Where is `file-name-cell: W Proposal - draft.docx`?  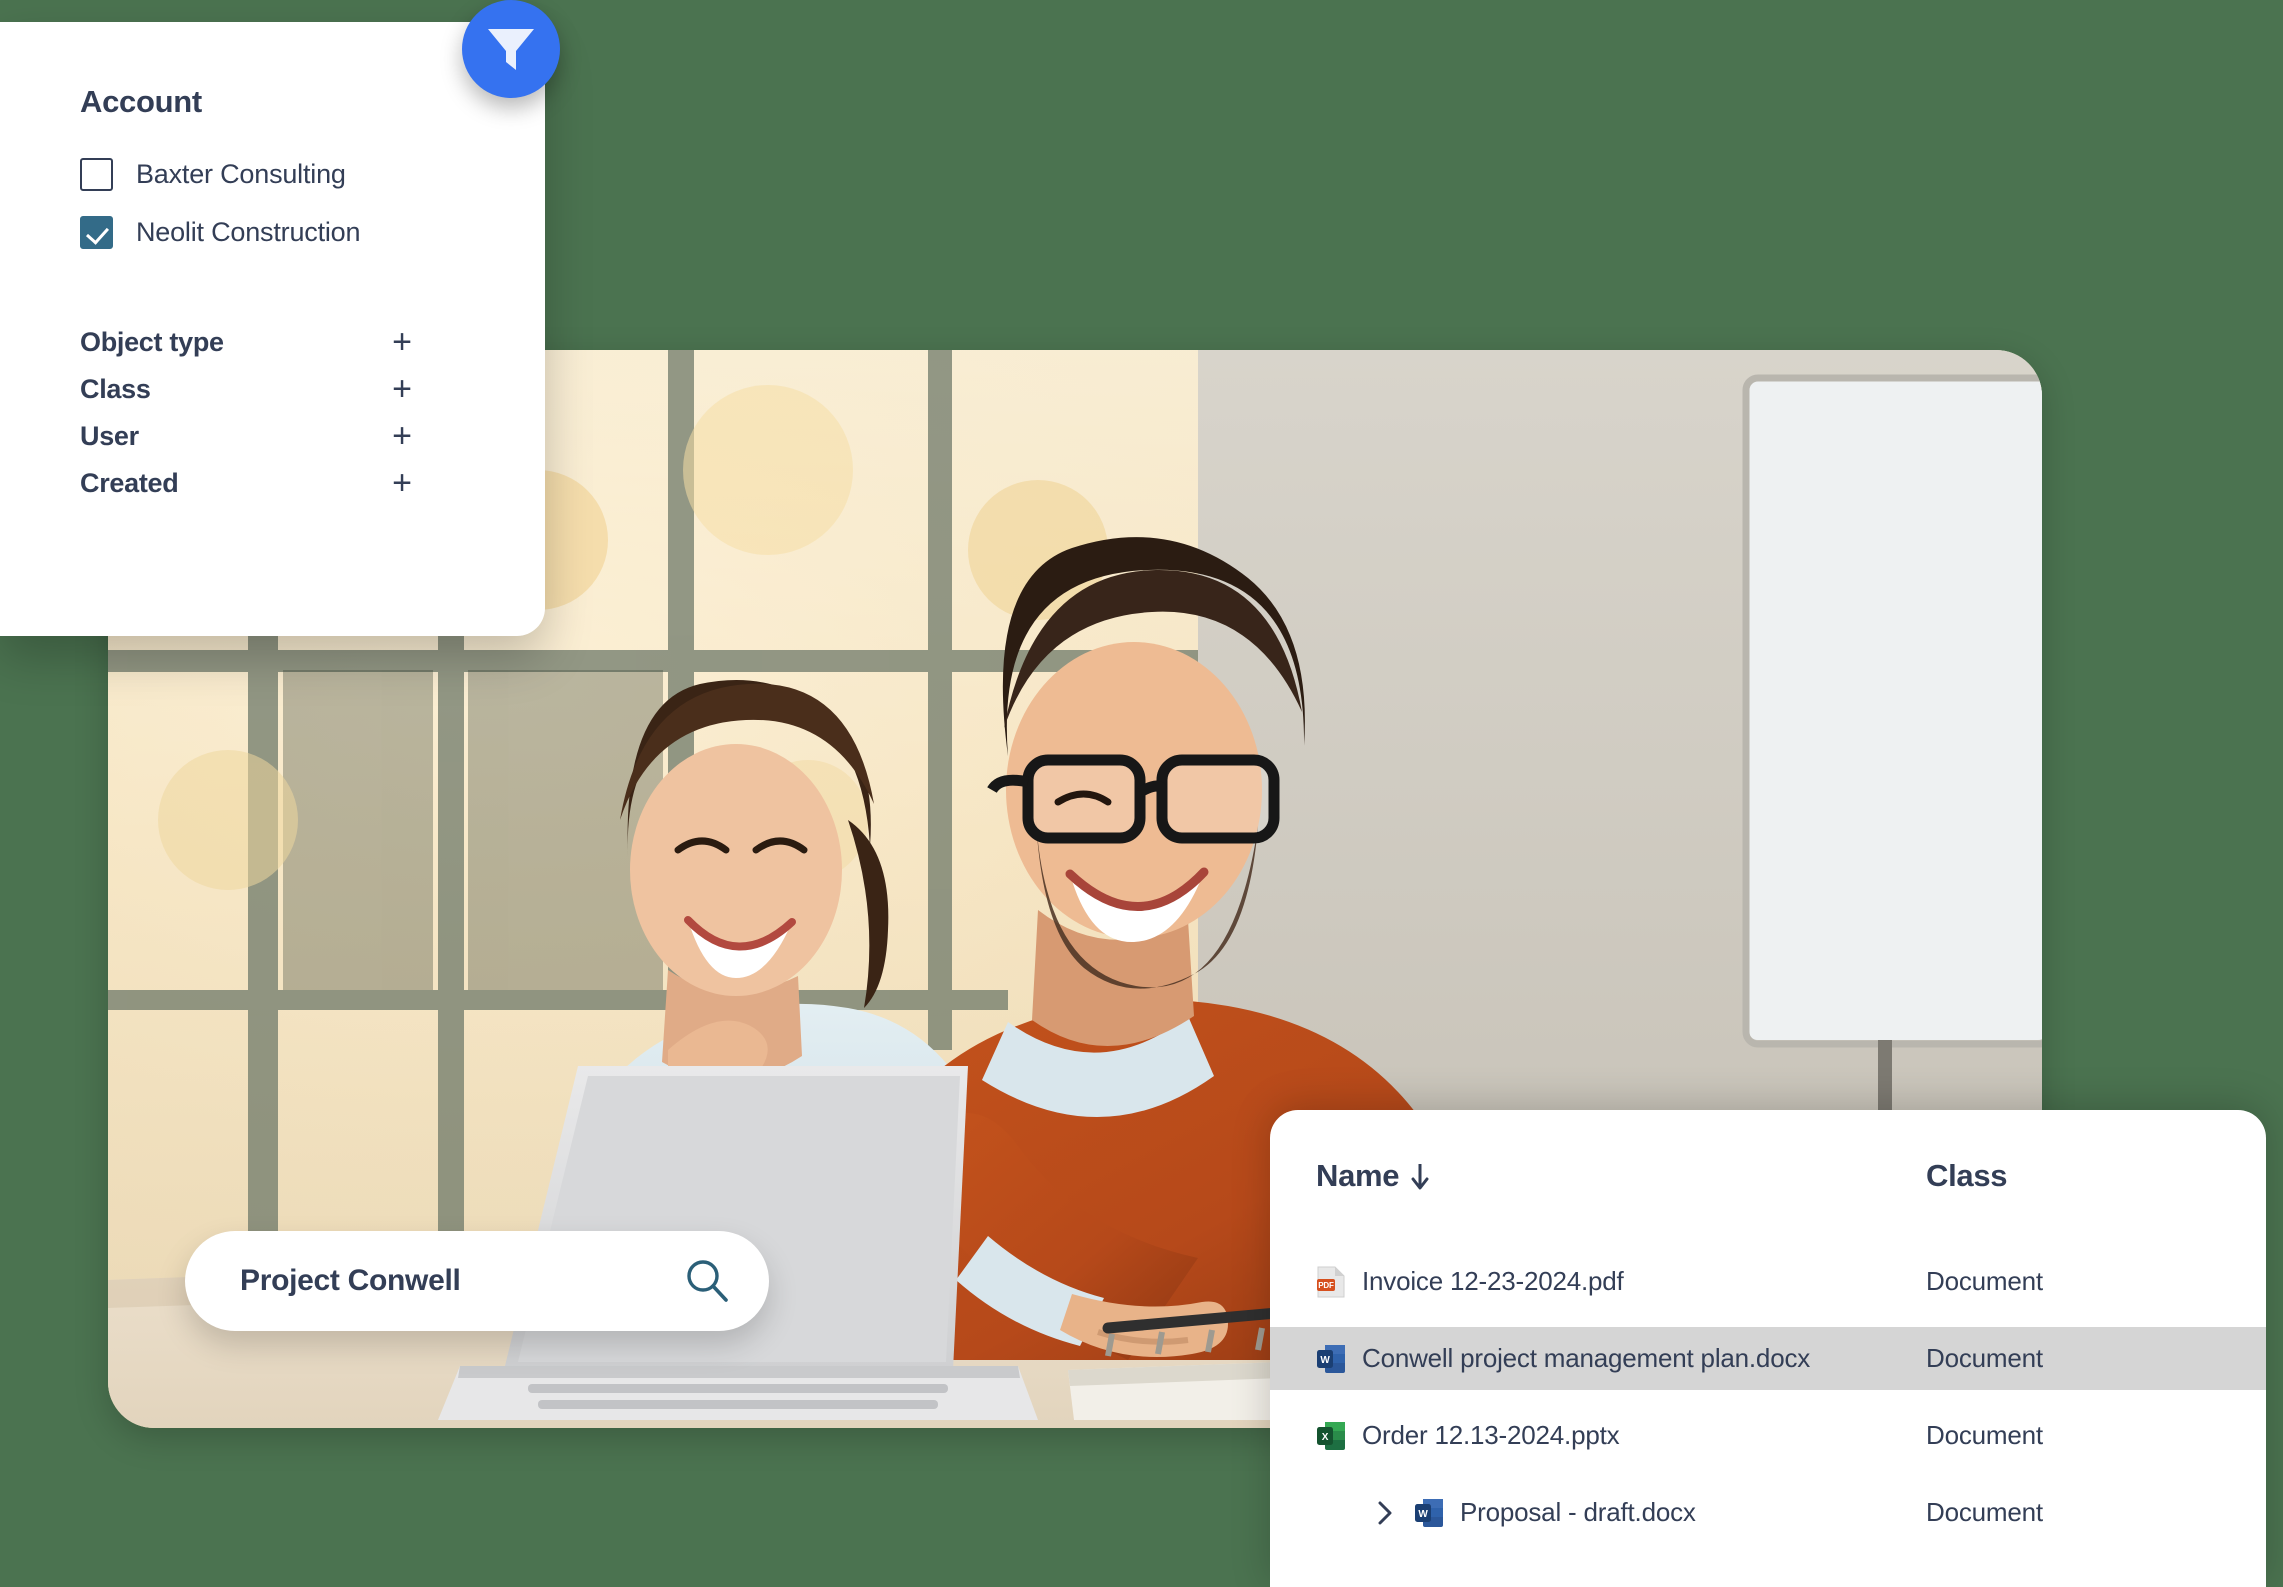
file-name-cell: W Proposal - draft.docx is located at coordinates (1650, 1513).